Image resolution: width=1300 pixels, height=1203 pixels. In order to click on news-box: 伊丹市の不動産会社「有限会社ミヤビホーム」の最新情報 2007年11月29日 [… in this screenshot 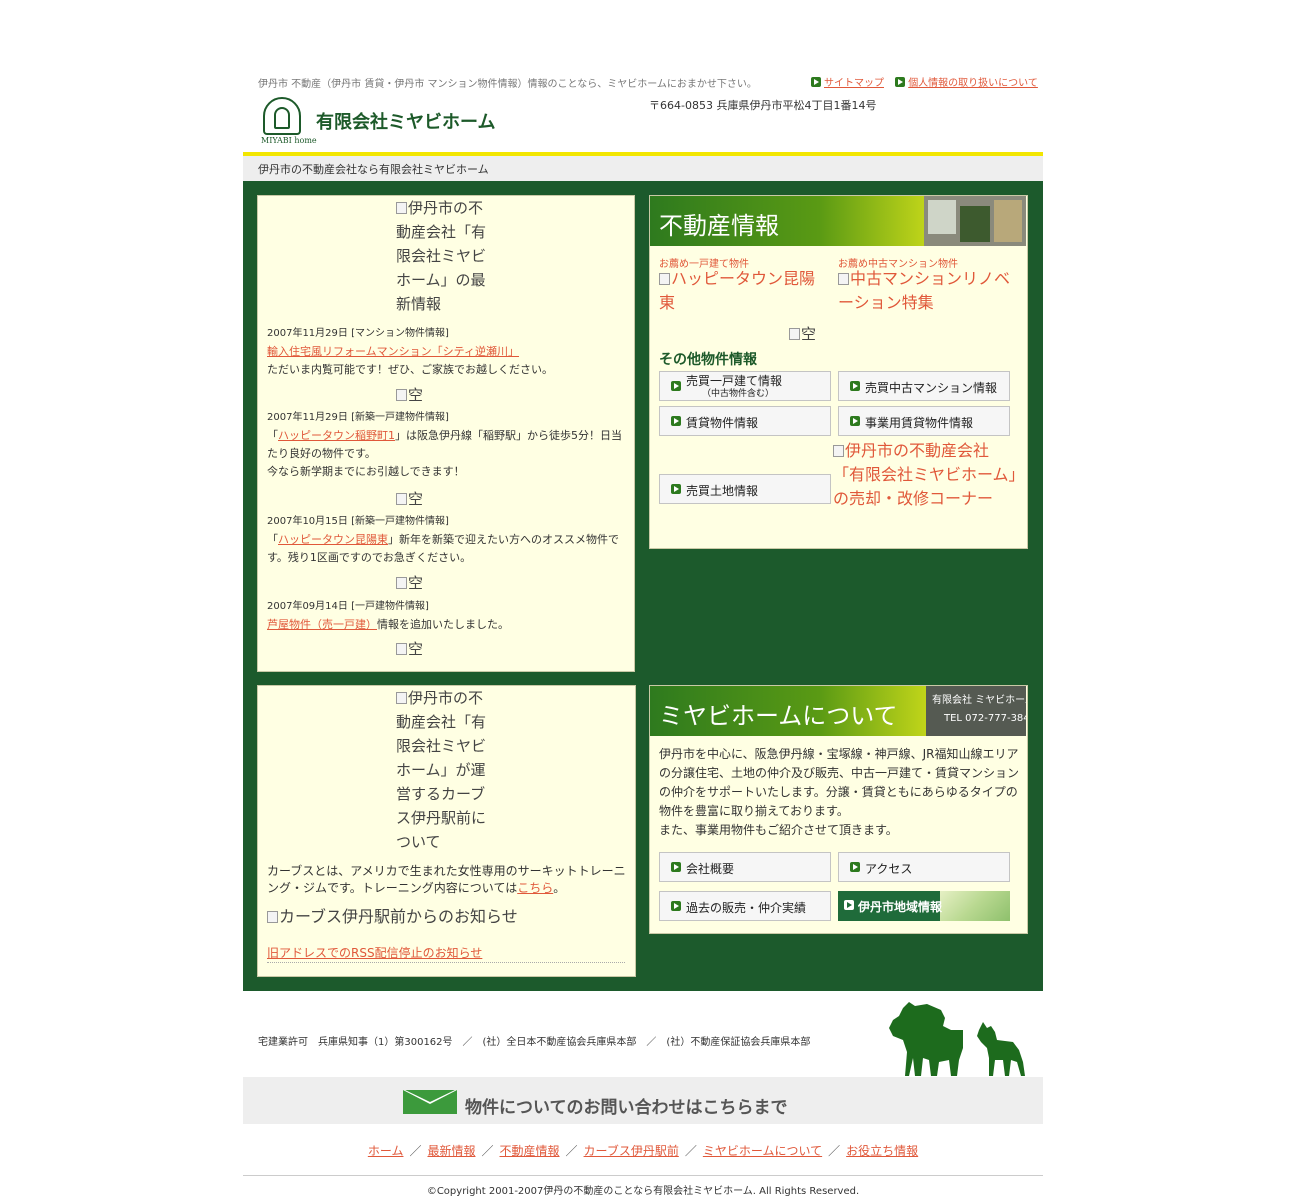, I will do `click(446, 433)`.